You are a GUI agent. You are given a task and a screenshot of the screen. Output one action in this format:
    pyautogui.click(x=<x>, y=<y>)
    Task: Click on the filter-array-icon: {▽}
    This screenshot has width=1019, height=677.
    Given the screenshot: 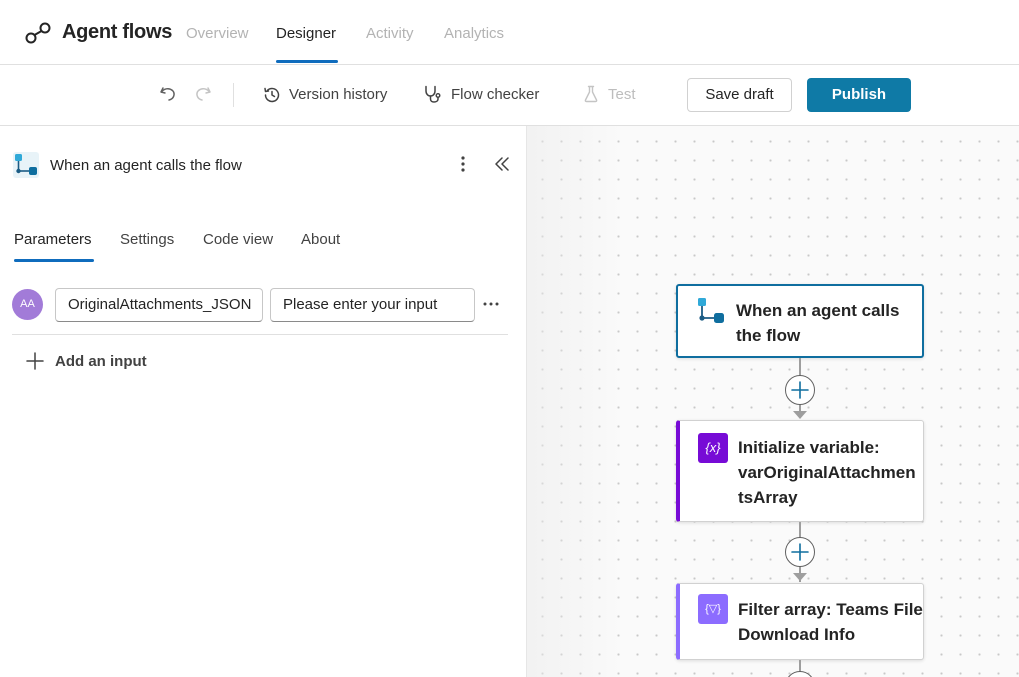 What is the action you would take?
    pyautogui.click(x=713, y=609)
    